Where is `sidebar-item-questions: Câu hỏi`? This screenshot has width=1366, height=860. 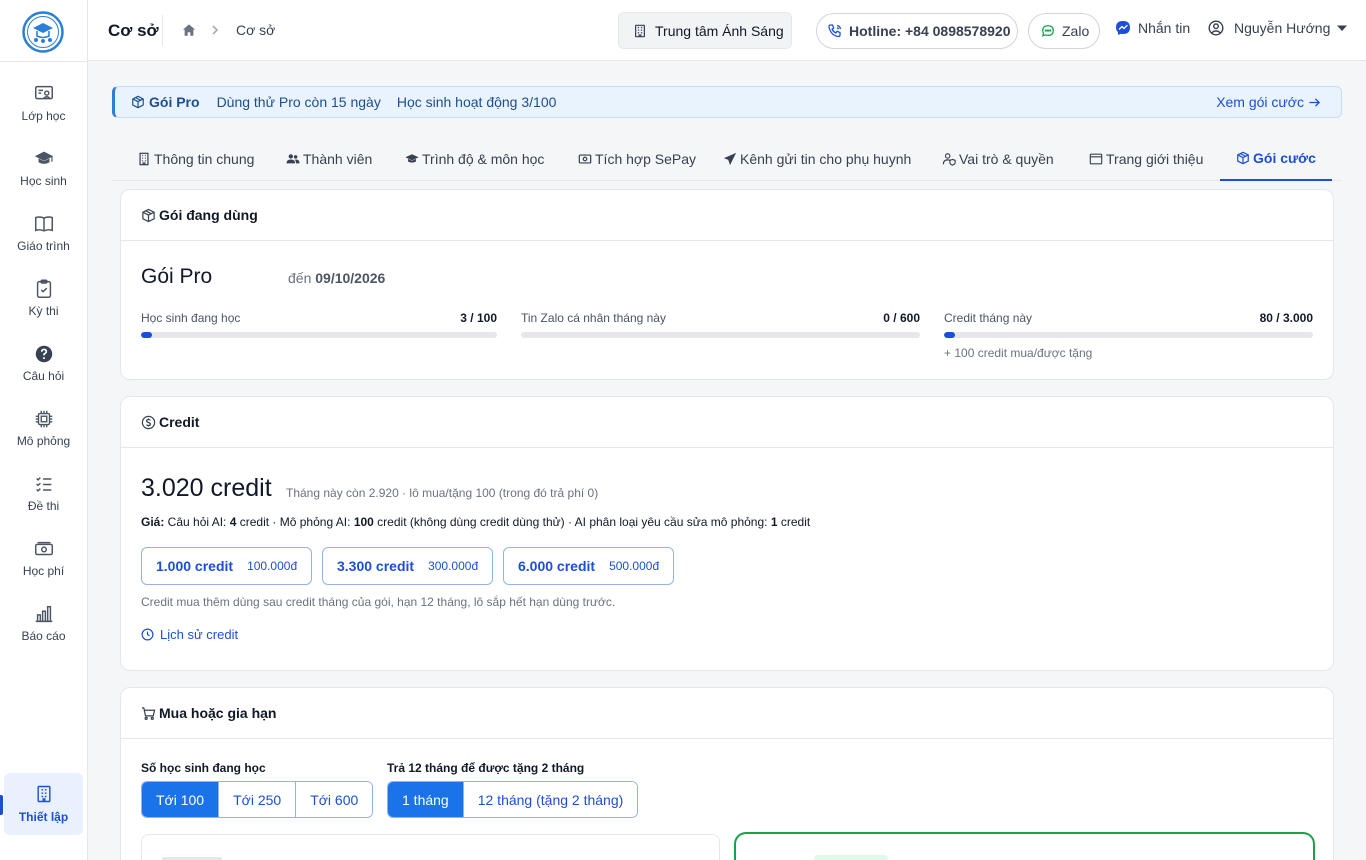
sidebar-item-questions: Câu hỏi is located at coordinates (43, 373).